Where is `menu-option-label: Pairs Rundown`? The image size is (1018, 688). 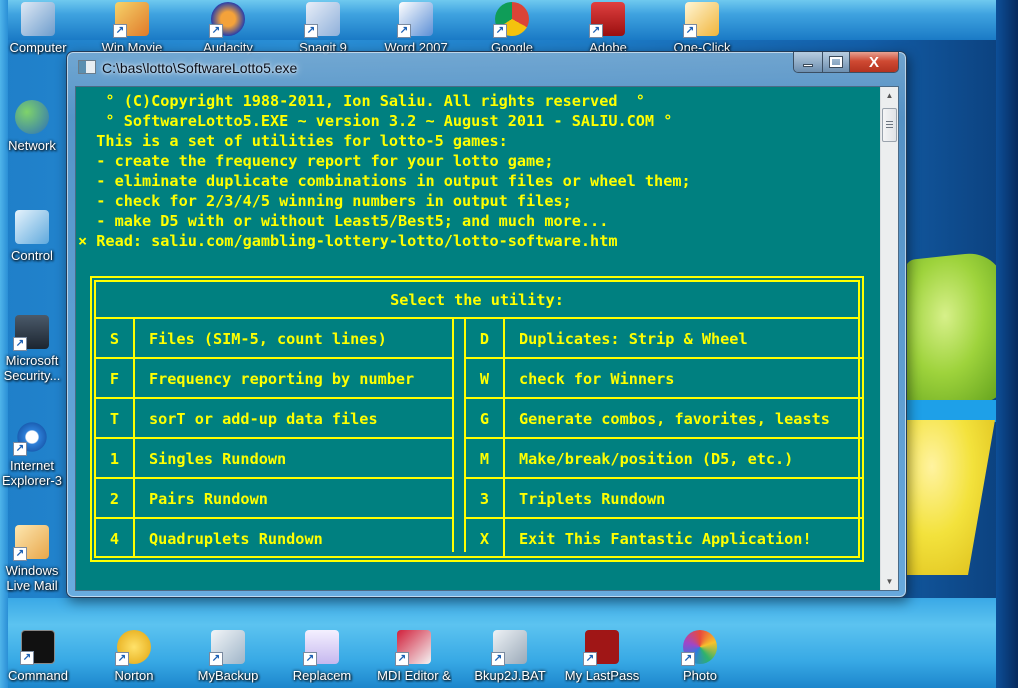 menu-option-label: Pairs Rundown is located at coordinates (208, 499).